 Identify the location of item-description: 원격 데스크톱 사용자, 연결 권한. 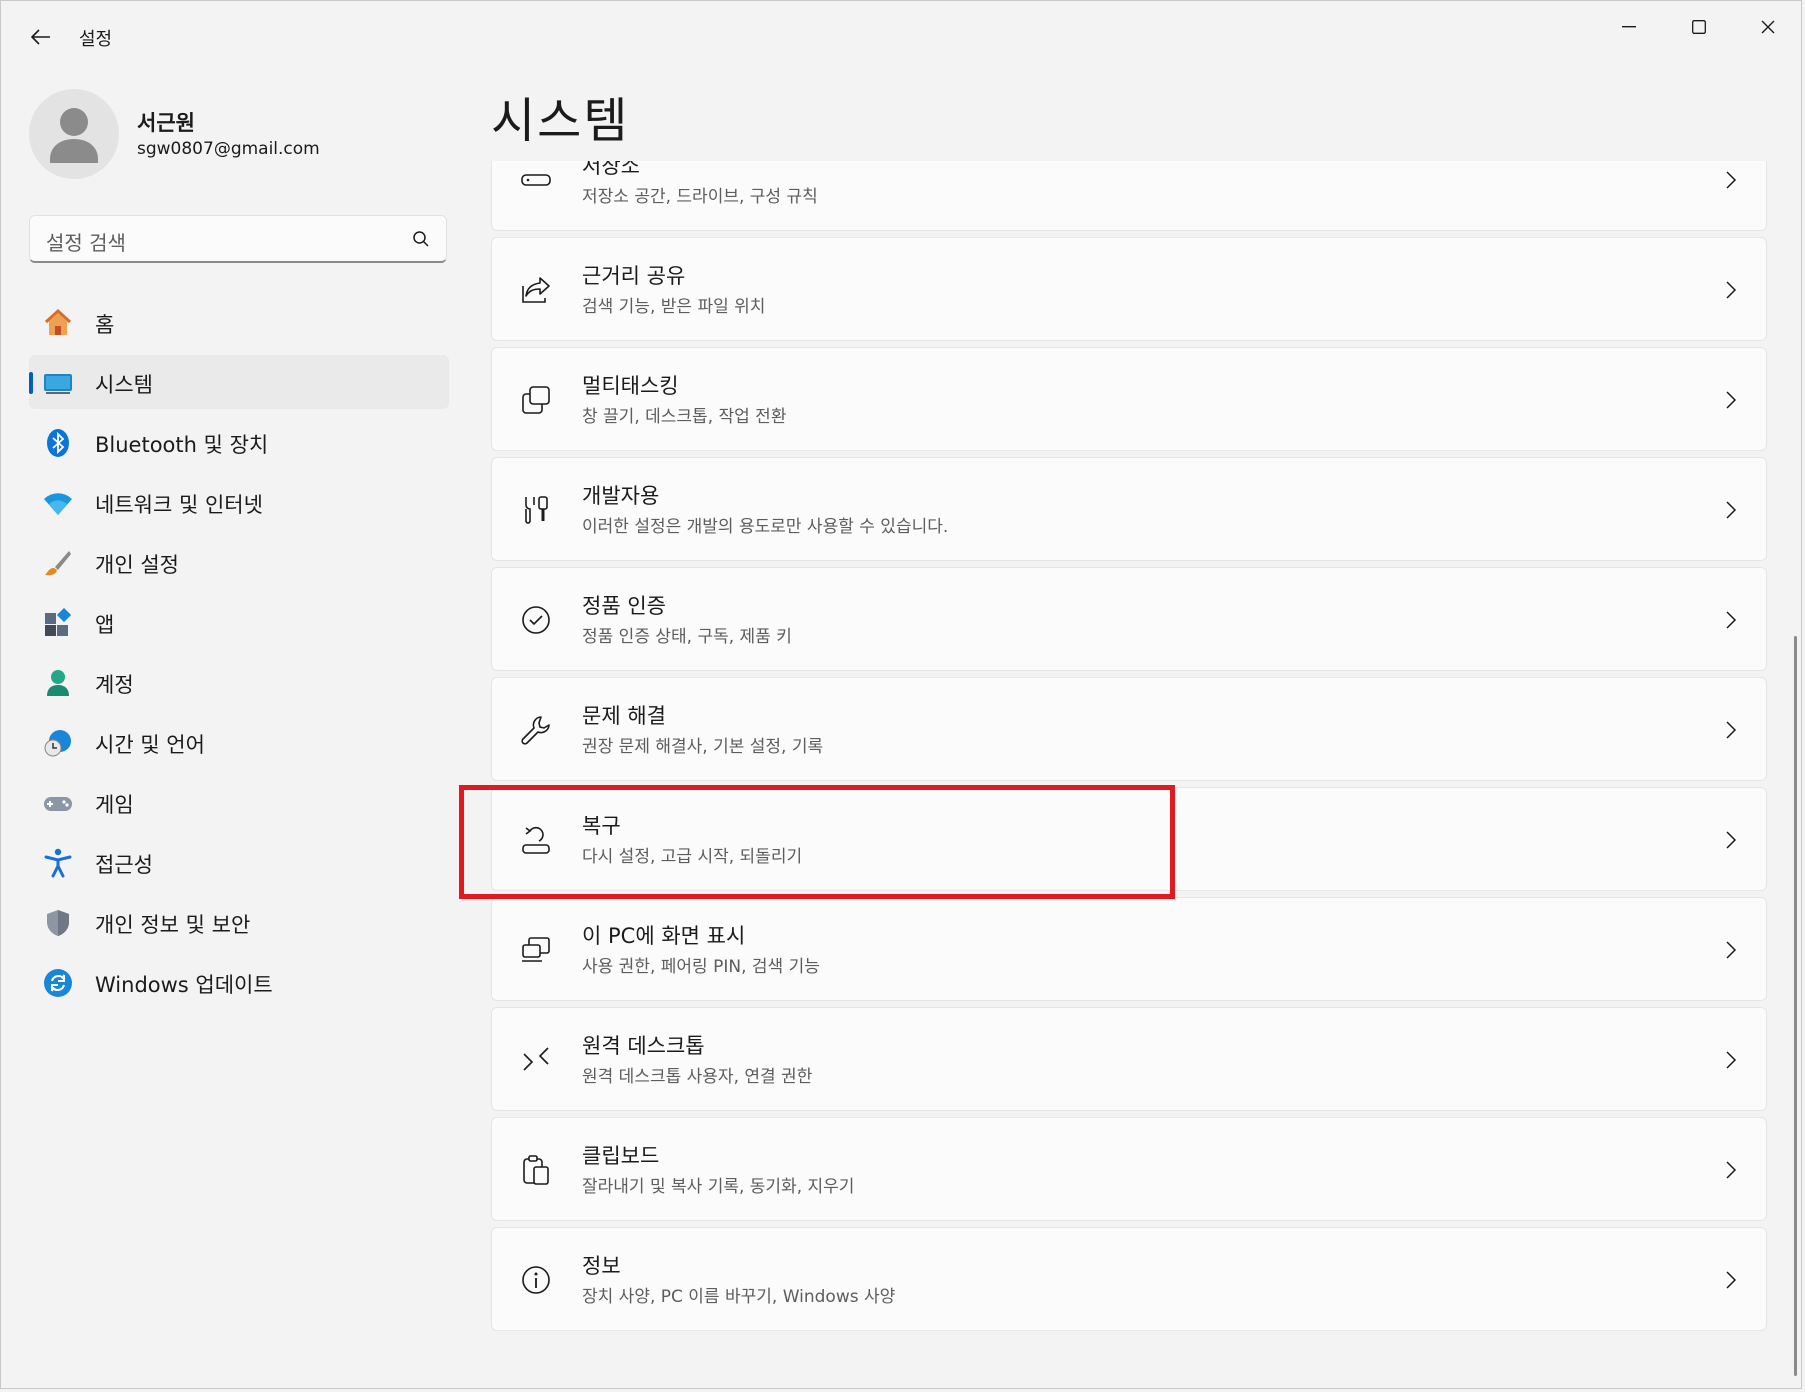
(697, 1077).